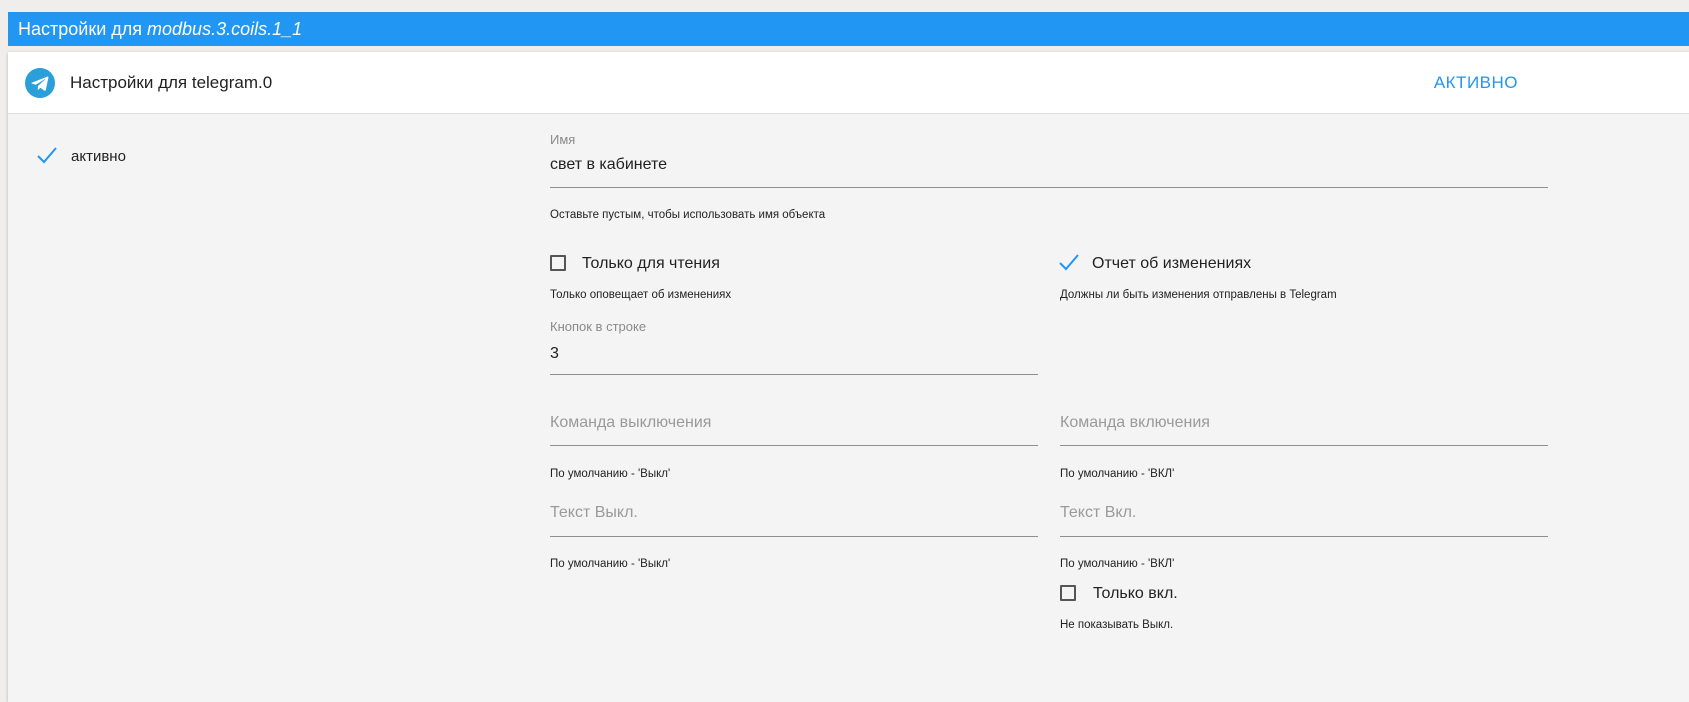  Describe the element at coordinates (794, 374) in the screenshot. I see `buttons-per-row-underline` at that location.